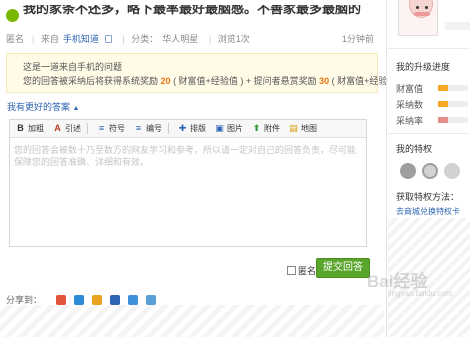 The height and width of the screenshot is (337, 470). Describe the element at coordinates (79, 299) in the screenshot. I see `share-qzone-icon` at that location.